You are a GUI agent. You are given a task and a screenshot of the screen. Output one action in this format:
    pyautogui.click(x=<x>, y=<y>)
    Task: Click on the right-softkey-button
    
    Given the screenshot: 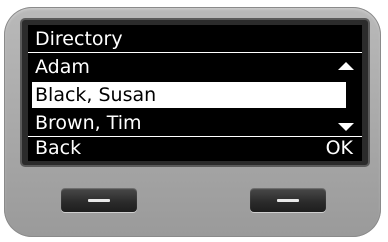 What is the action you would take?
    pyautogui.click(x=288, y=200)
    